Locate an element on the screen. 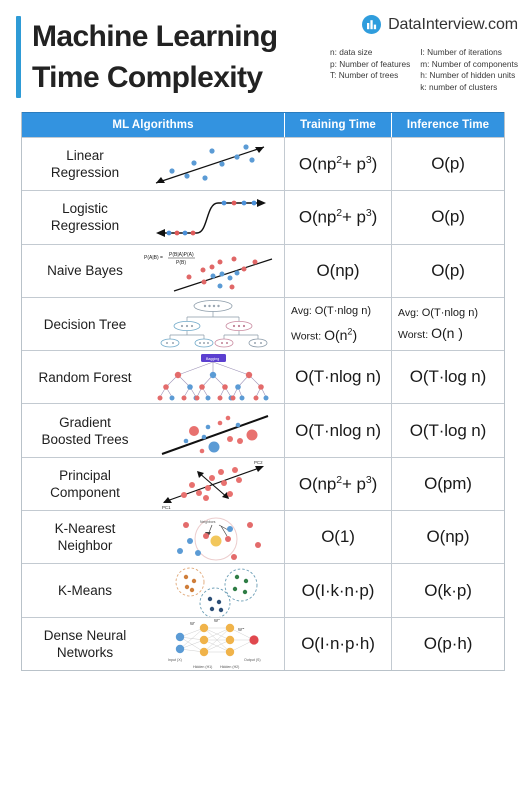 The image size is (526, 789). training-time-value: O(np) is located at coordinates (338, 270).